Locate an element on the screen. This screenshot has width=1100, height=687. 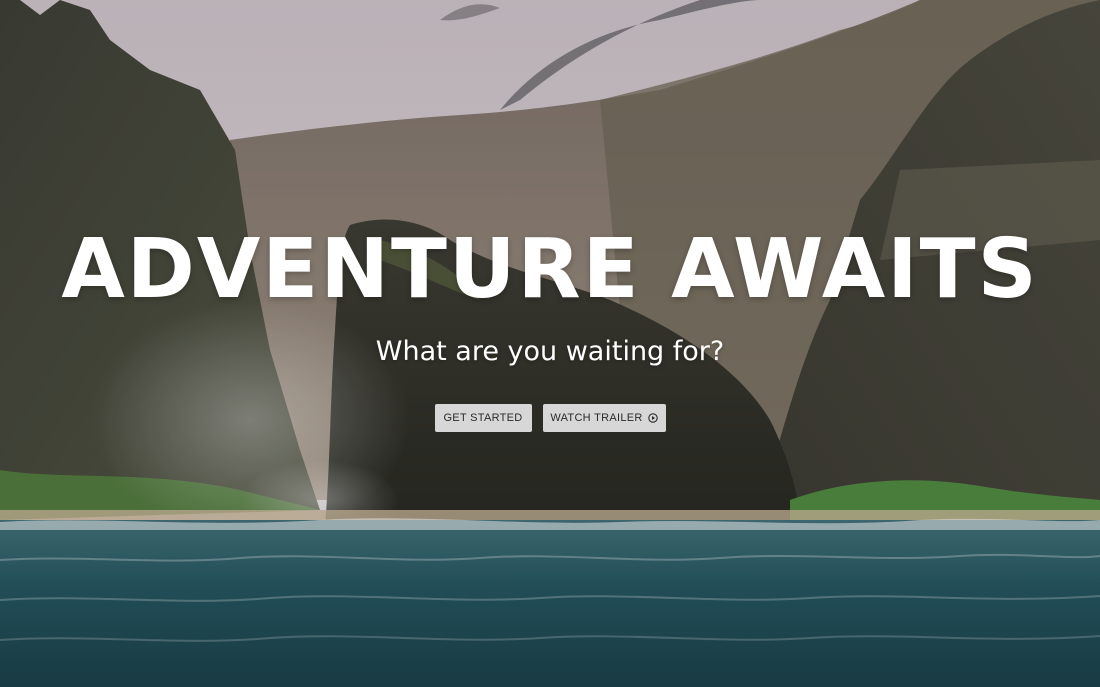
get-started-button: GET STARTED is located at coordinates (483, 418).